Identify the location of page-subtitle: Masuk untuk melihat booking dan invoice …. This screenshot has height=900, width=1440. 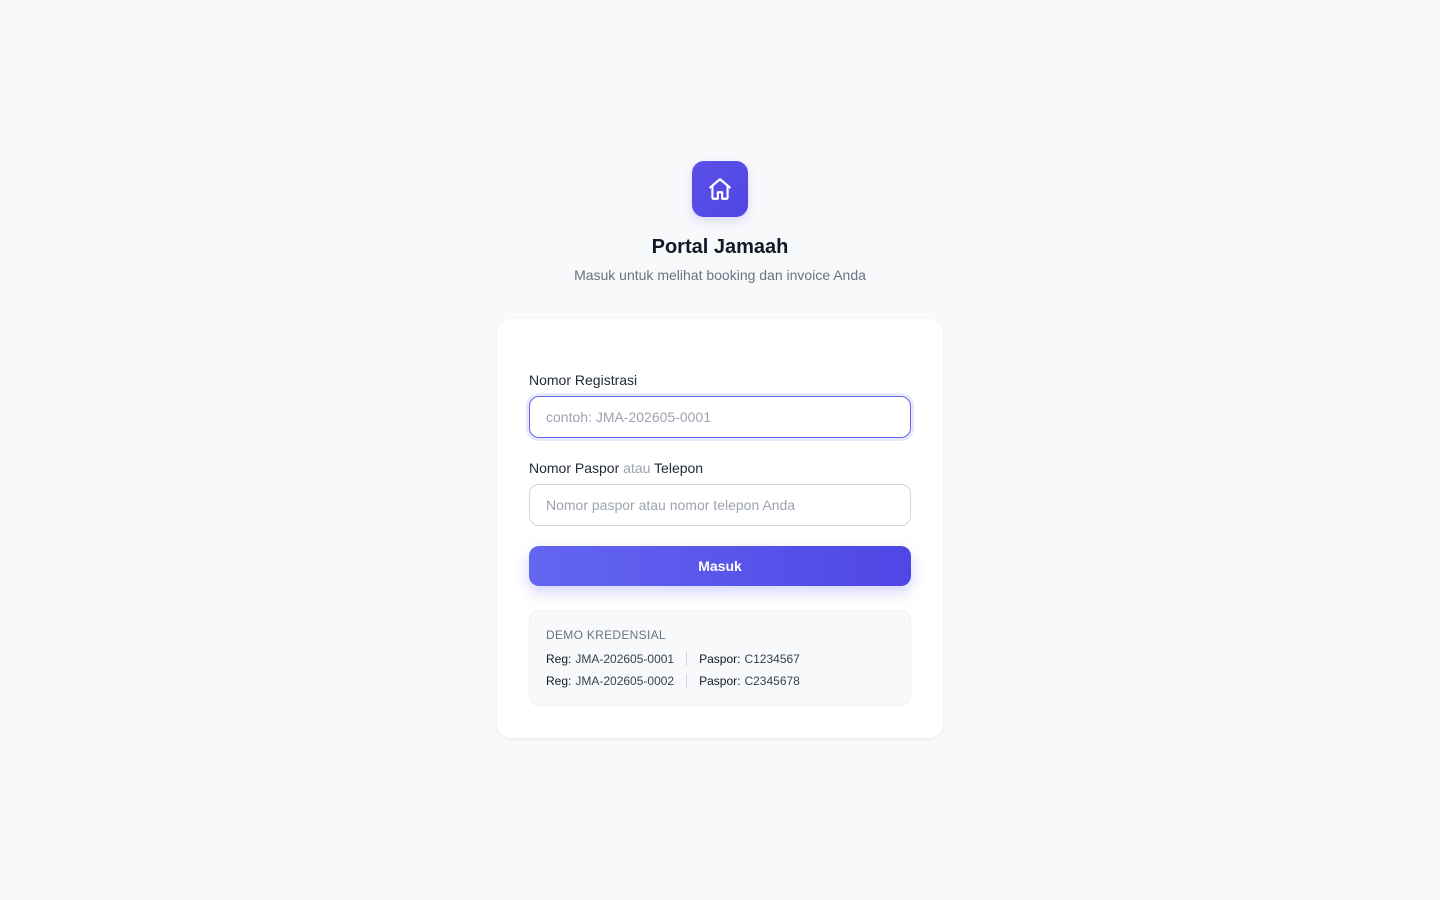
(720, 275).